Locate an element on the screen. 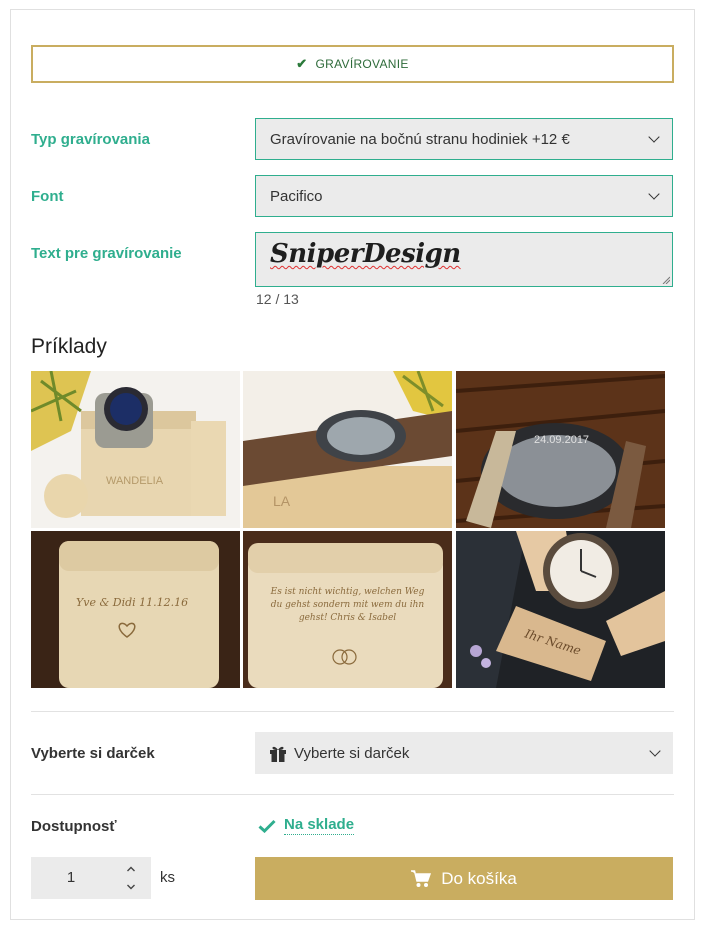 Image resolution: width=710 pixels, height=936 pixels. character-counter: 12 / 13 is located at coordinates (277, 299).